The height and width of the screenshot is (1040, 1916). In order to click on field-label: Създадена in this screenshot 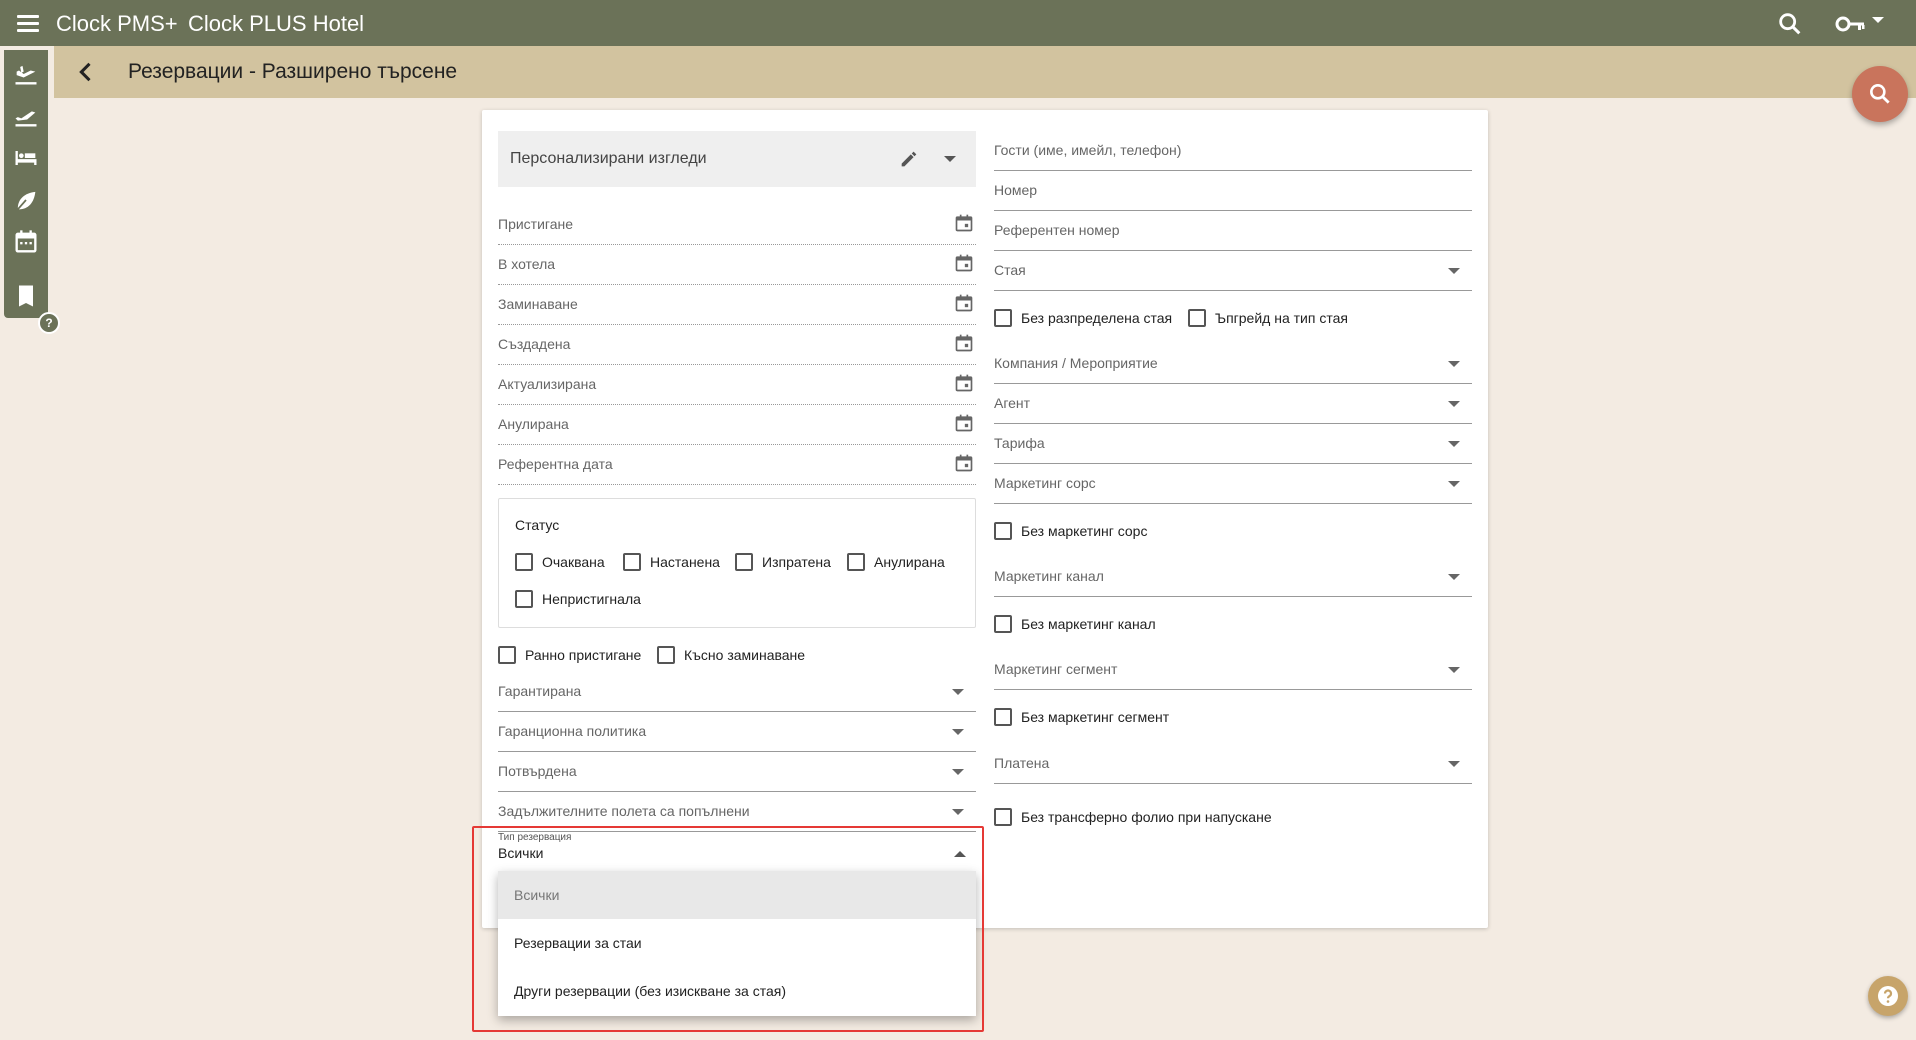, I will do `click(534, 344)`.